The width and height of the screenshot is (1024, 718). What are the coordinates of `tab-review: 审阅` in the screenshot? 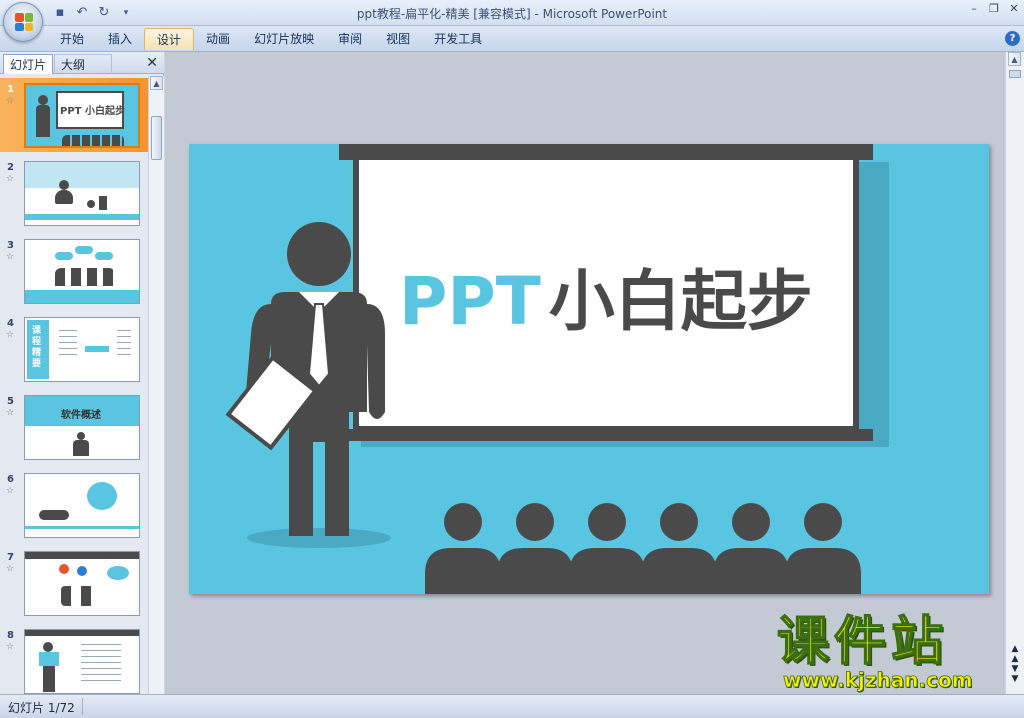 It's located at (350, 39).